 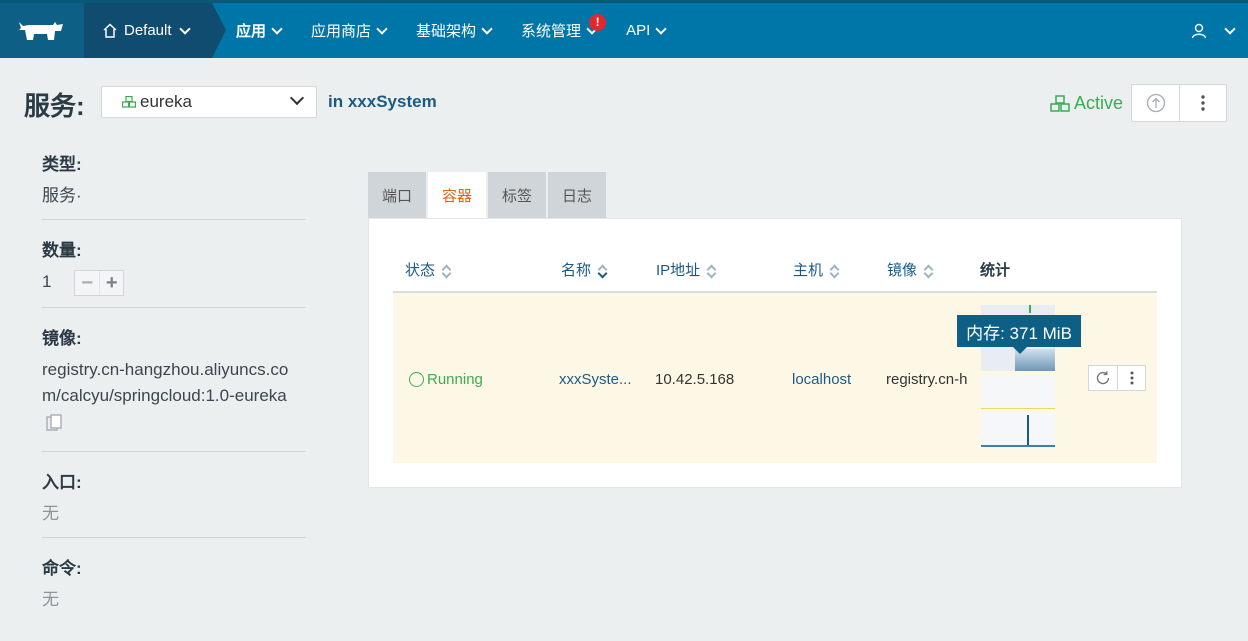 I want to click on environment-switcher: Default, so click(x=155, y=30).